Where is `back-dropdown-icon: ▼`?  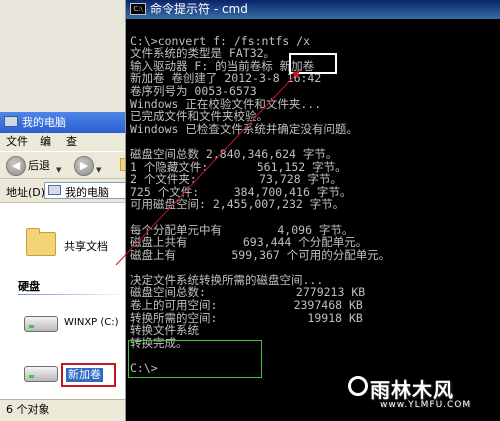 back-dropdown-icon: ▼ is located at coordinates (59, 170).